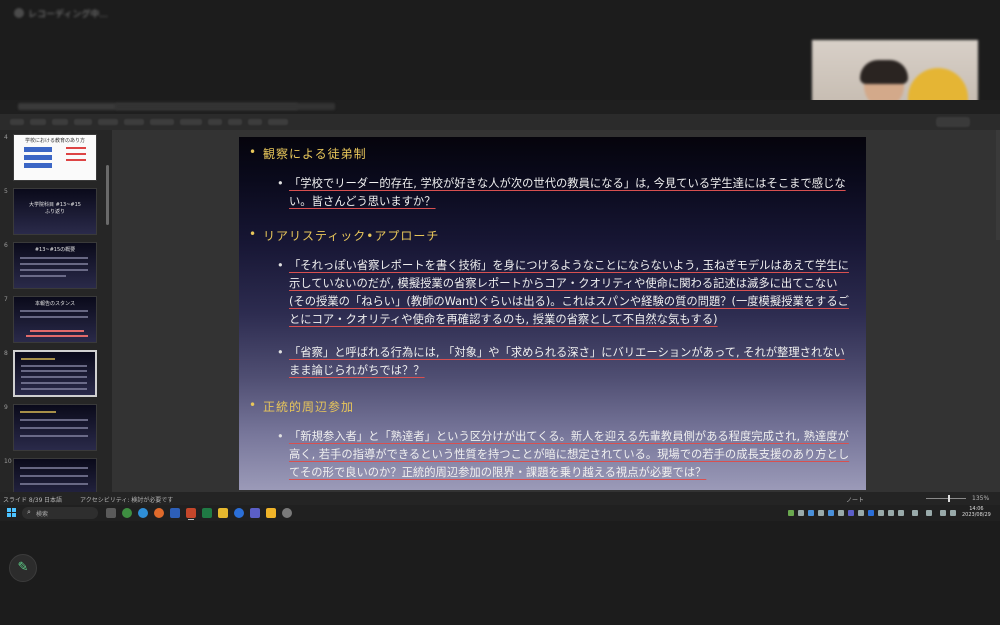 This screenshot has width=1000, height=625. I want to click on notes-app-icon, so click(271, 513).